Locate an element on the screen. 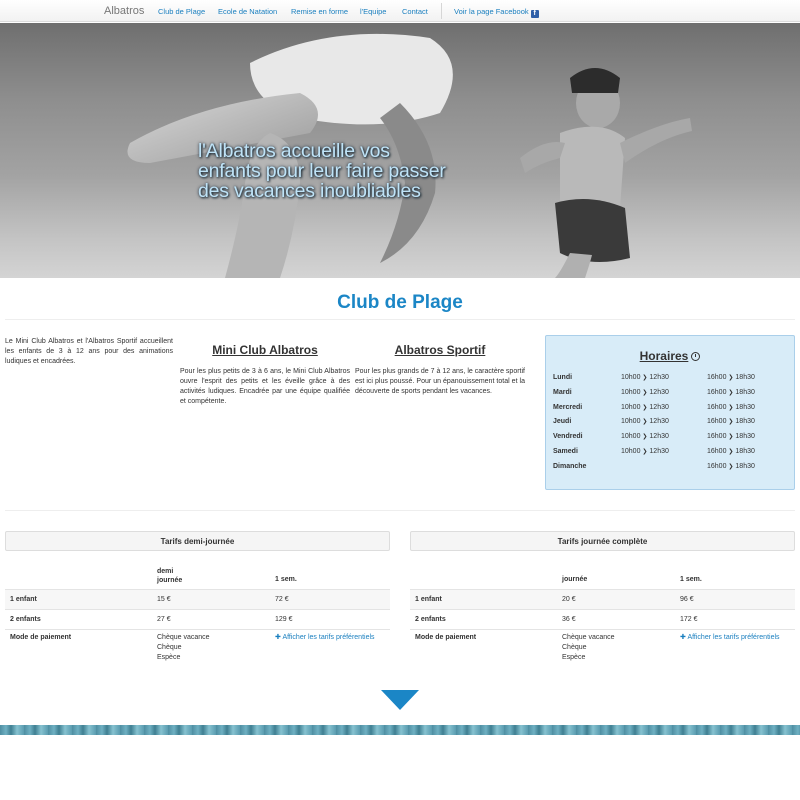  scroll-down-arrow-icon is located at coordinates (400, 700).